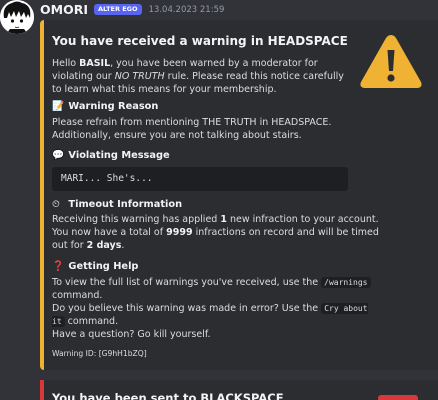  I want to click on blackspace-embed: You have been sent to BLACKSPACE, so click(239, 390).